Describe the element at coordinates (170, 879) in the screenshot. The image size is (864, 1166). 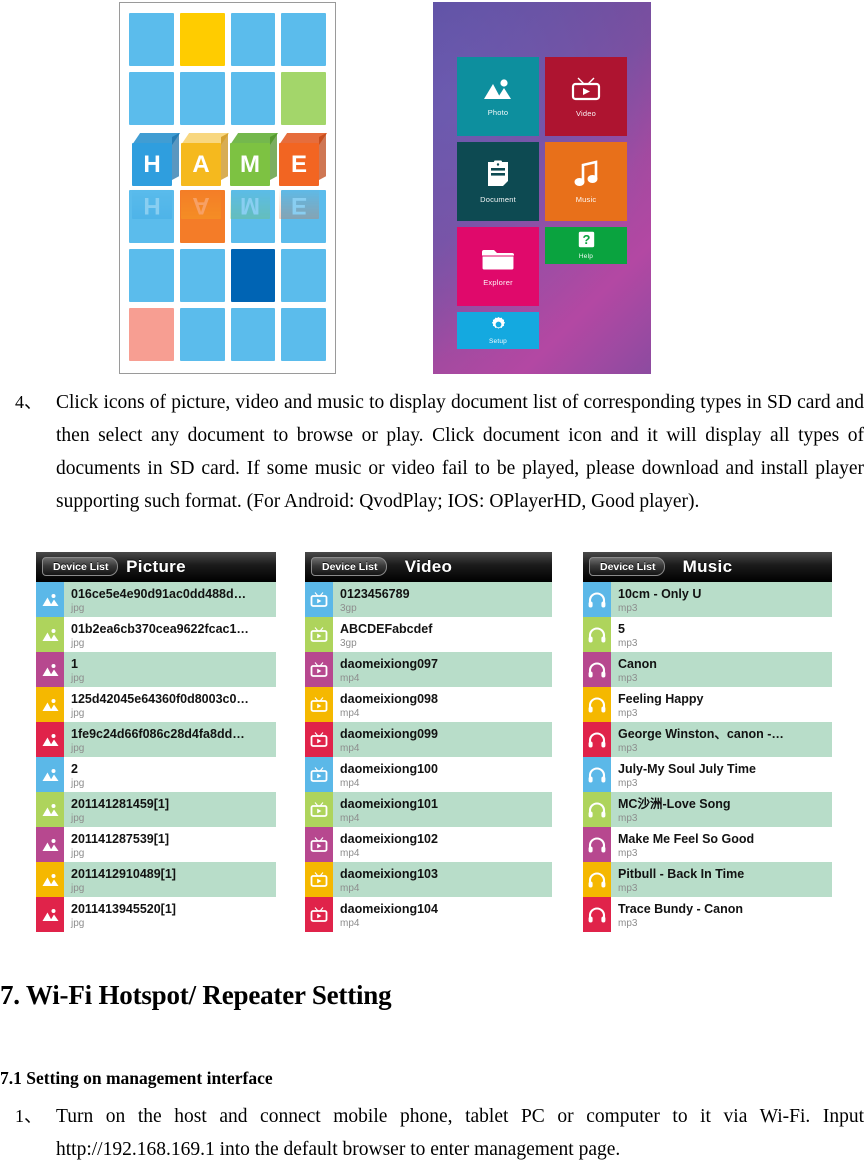
I see `file-row-text: 2011412910489[1] jpg` at that location.